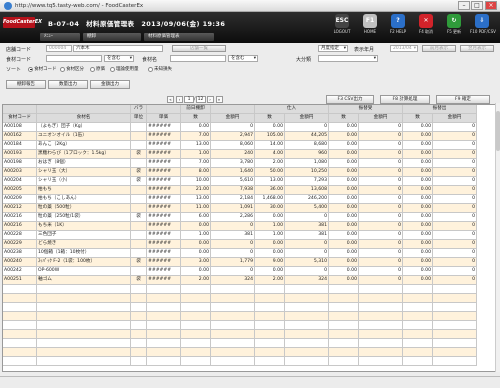  I want to click on toolbar-label: F4 取消, so click(426, 31).